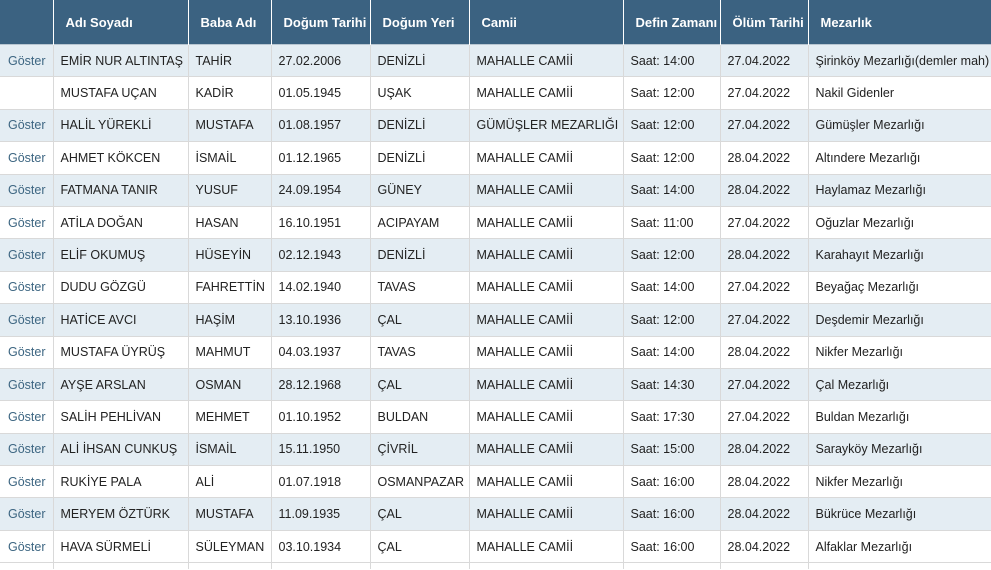 The height and width of the screenshot is (570, 991). What do you see at coordinates (420, 93) in the screenshot?
I see `cell-birth-place: UŞAK` at bounding box center [420, 93].